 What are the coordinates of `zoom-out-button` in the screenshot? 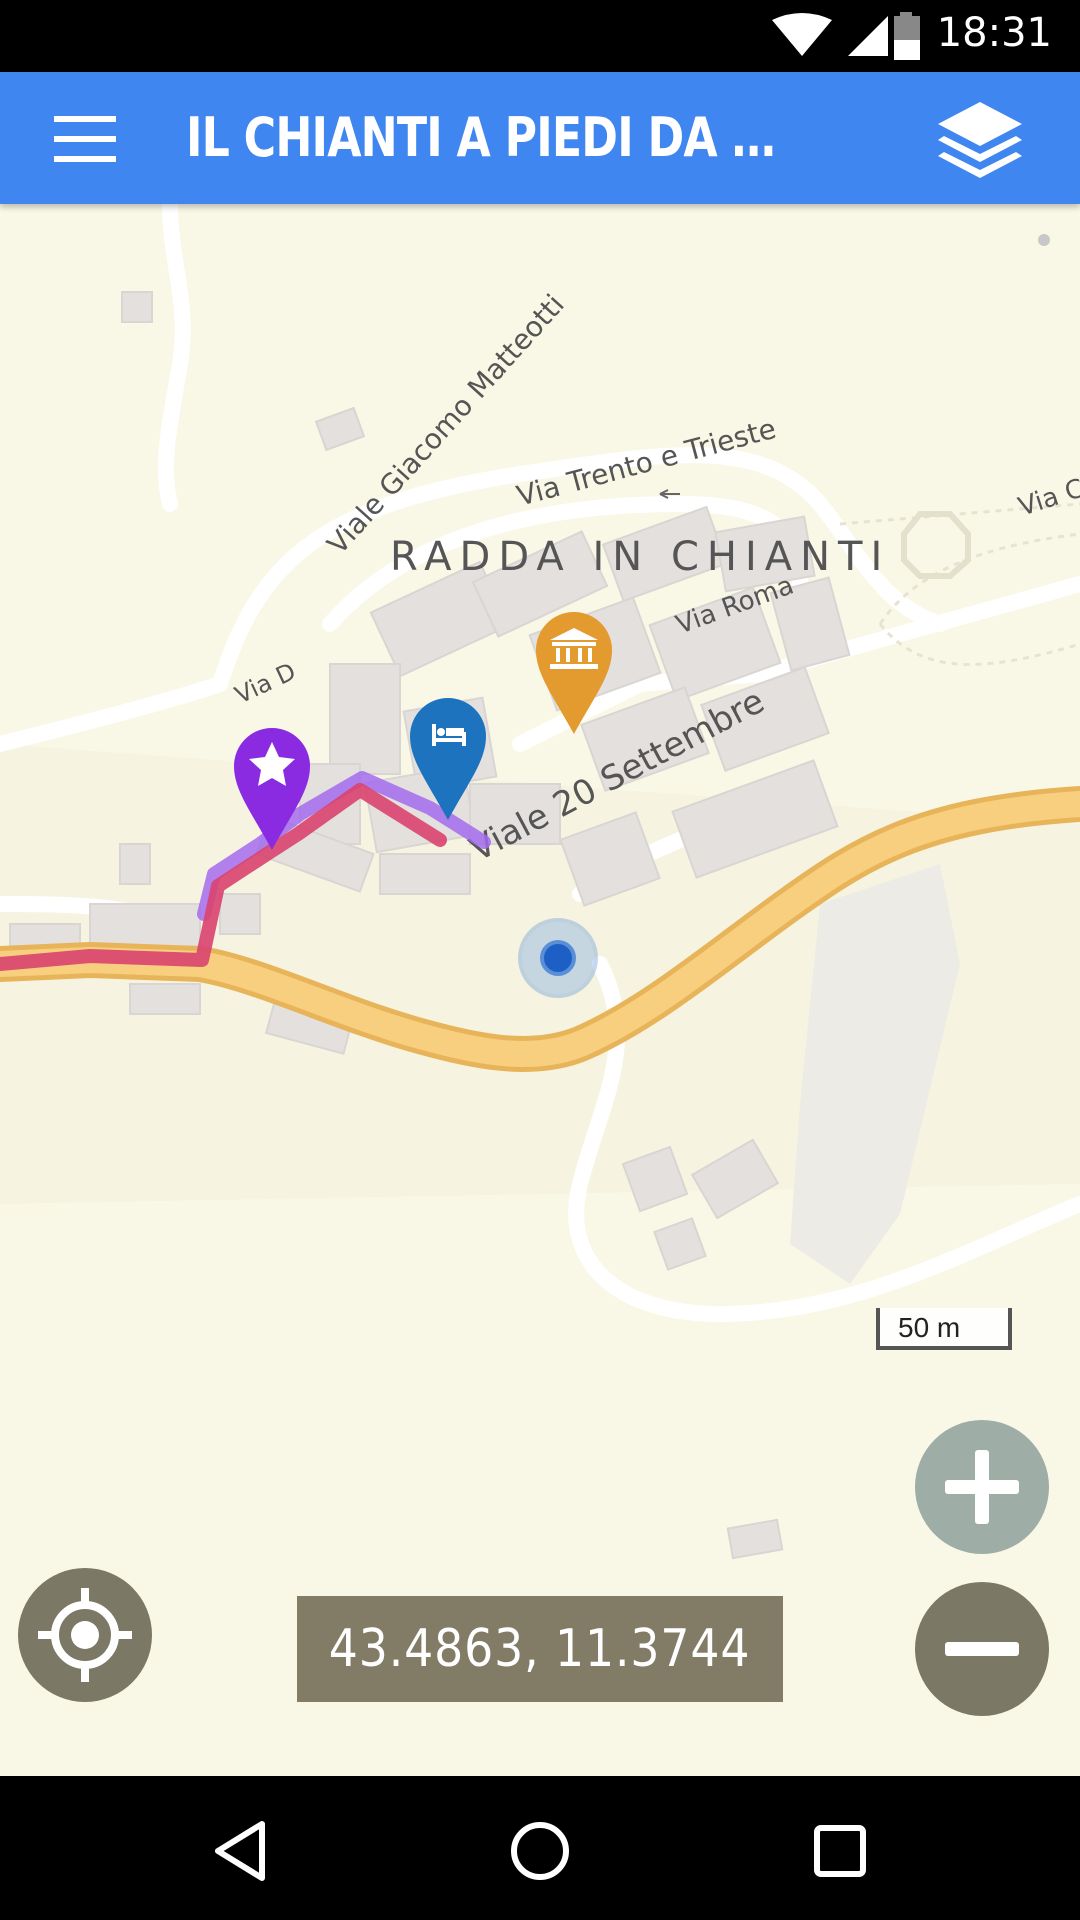 It's located at (982, 1649).